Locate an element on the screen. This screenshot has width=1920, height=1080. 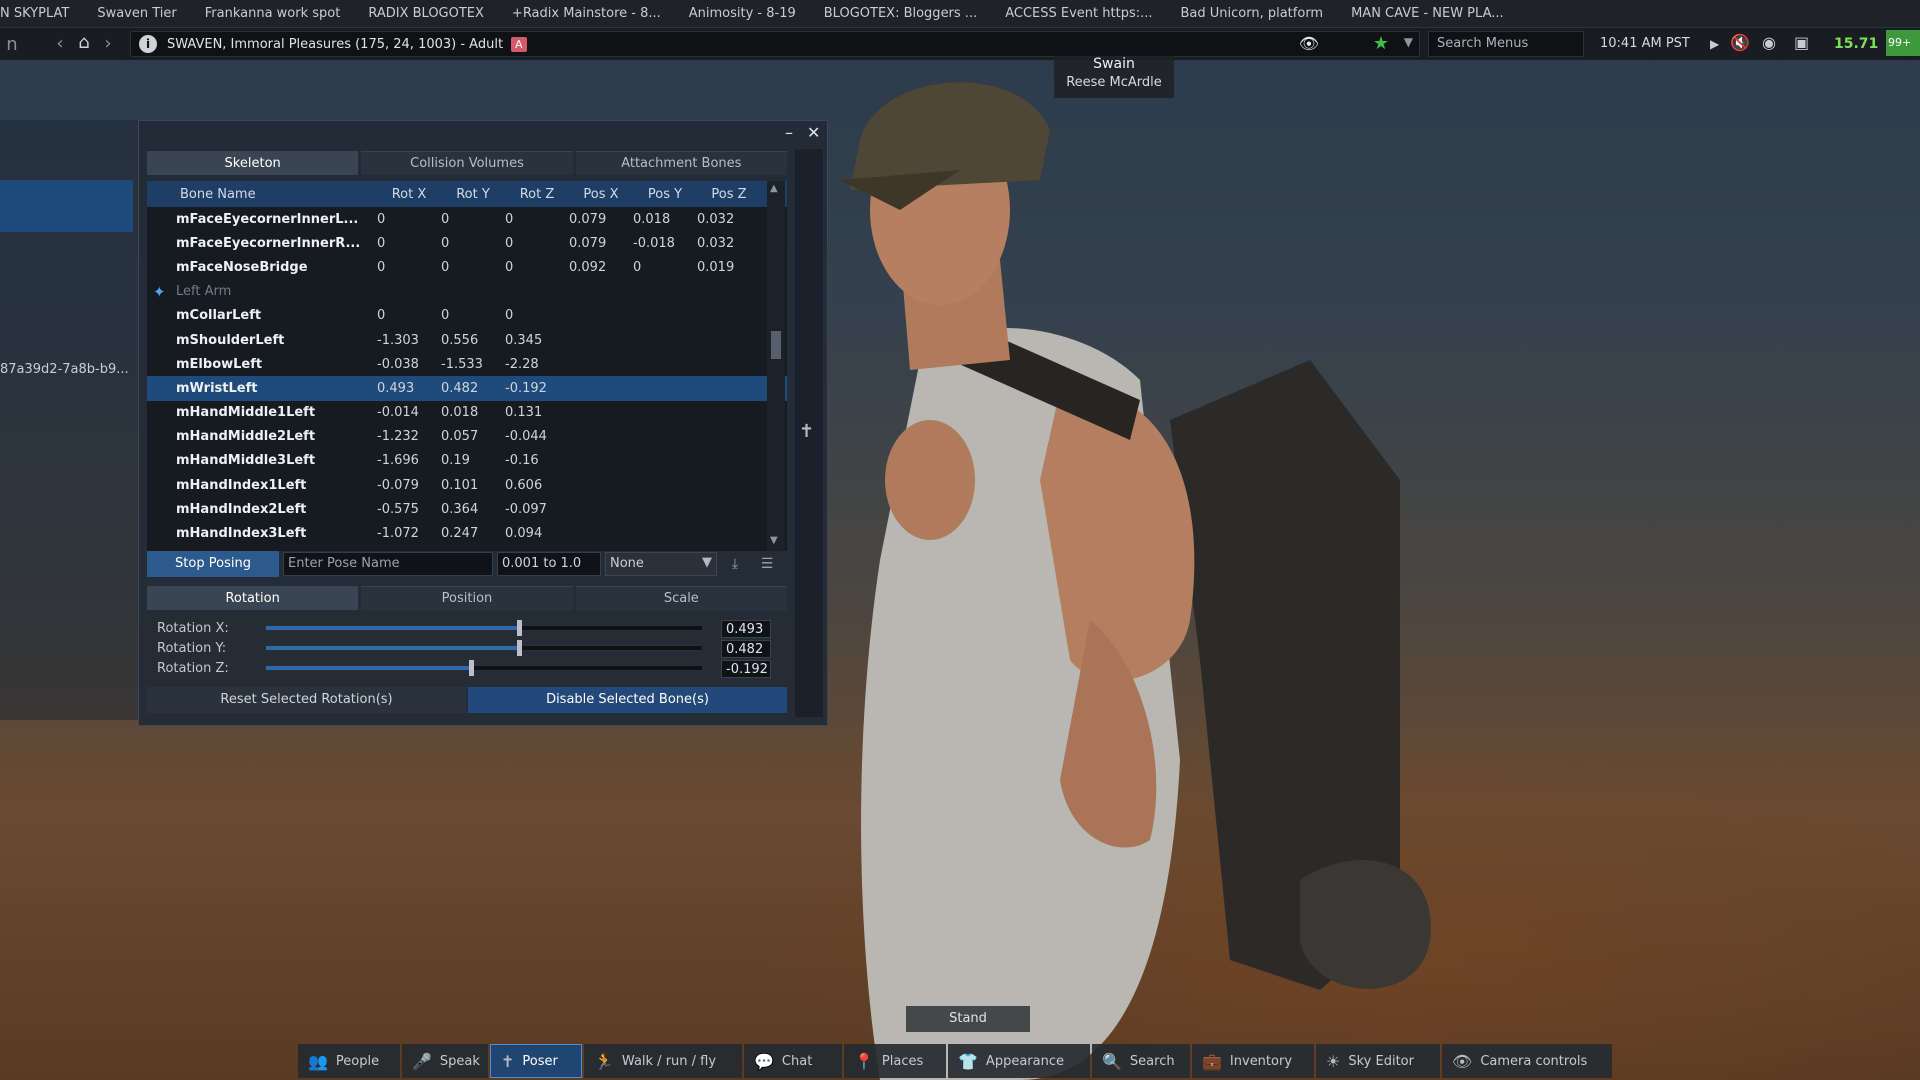
tab-collision-volumes: Collision Volumes is located at coordinates (467, 163).